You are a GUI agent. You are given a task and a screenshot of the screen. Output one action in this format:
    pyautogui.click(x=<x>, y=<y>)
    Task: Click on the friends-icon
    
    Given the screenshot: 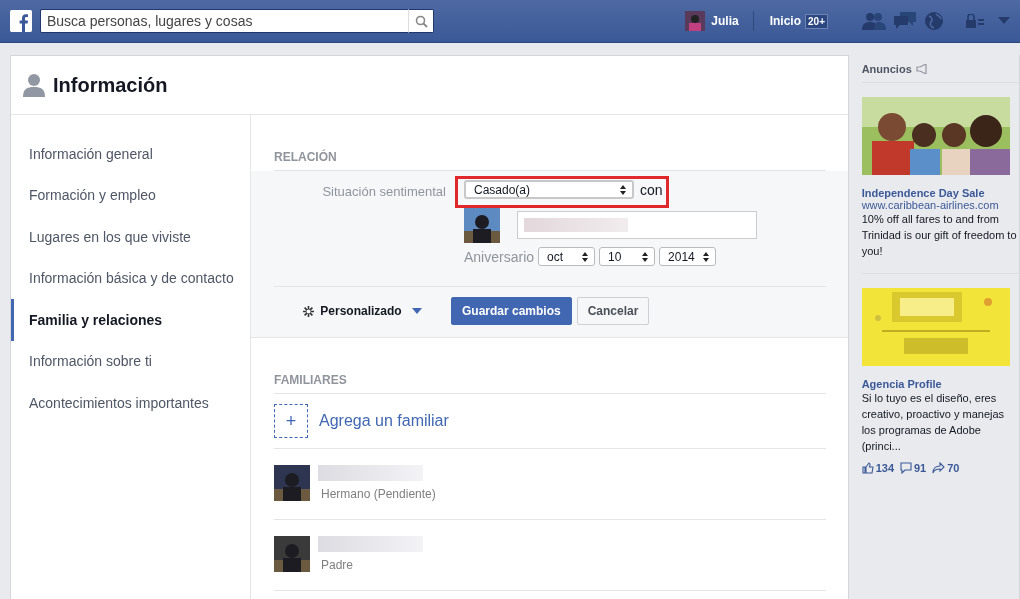 What is the action you would take?
    pyautogui.click(x=874, y=21)
    